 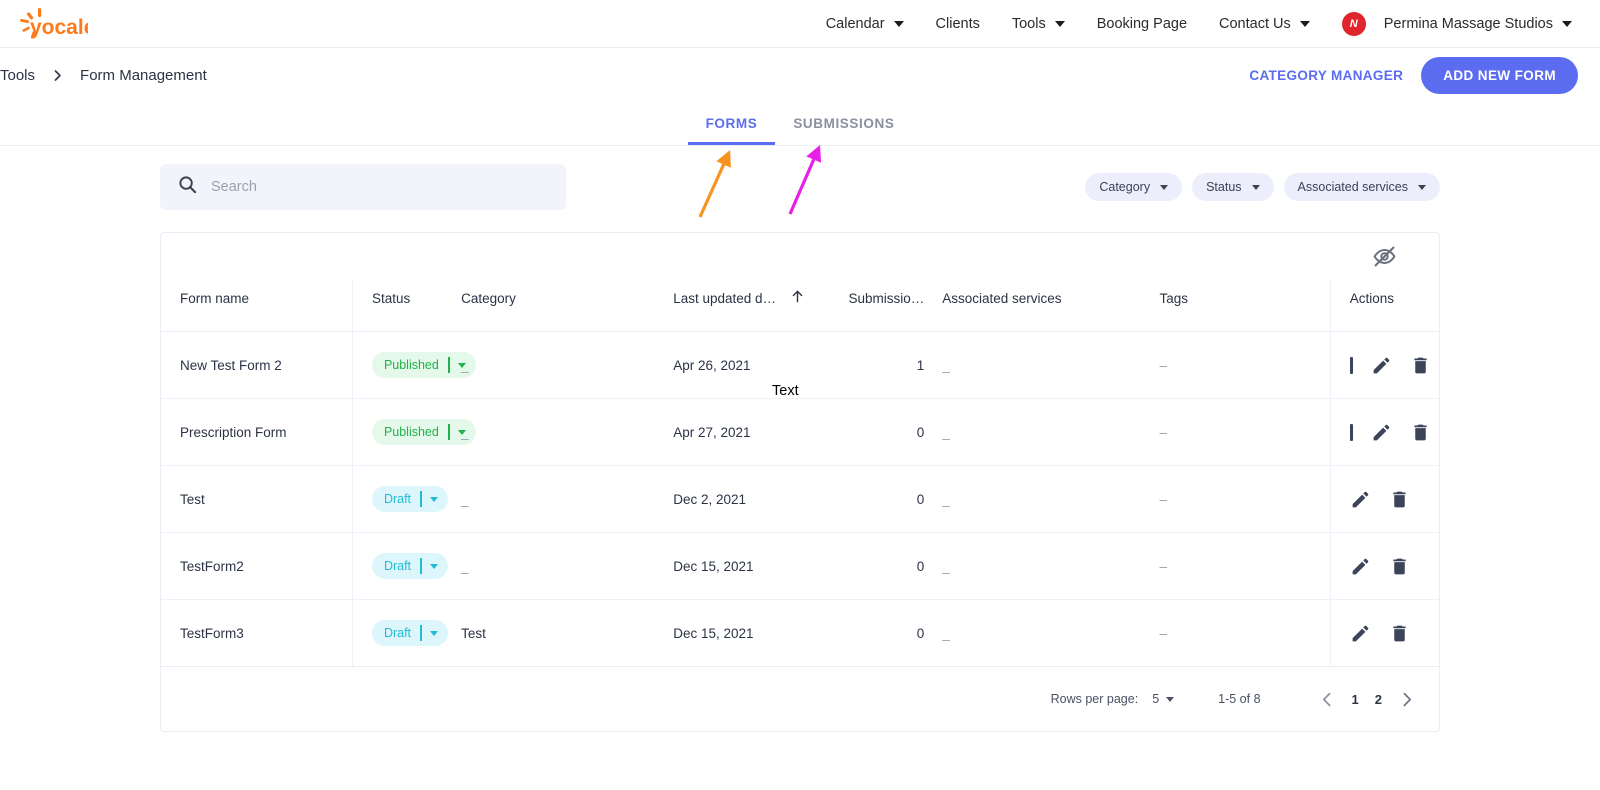 I want to click on rows-per-page-select: 5, so click(x=1163, y=699).